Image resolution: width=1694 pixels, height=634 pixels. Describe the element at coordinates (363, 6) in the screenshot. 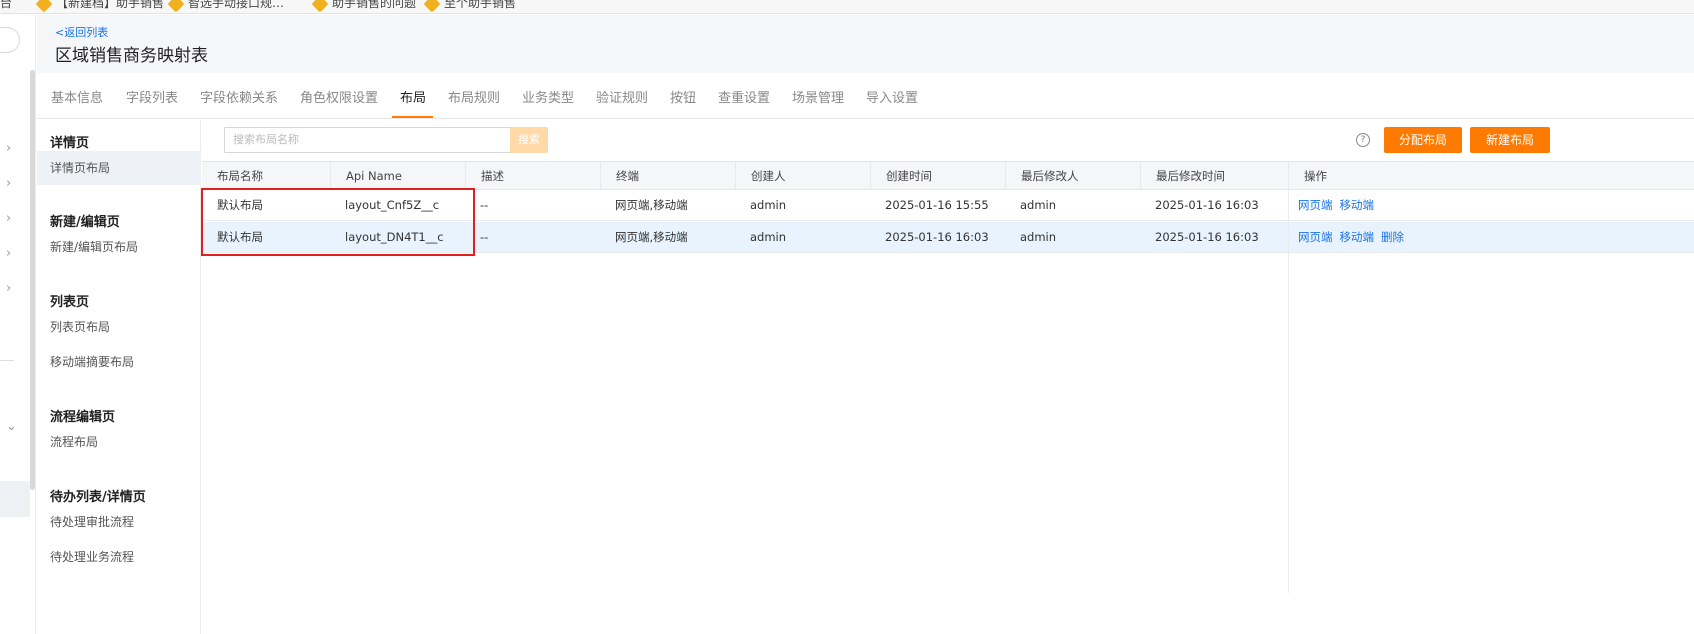

I see `bookmark-item: 助手销售的问题` at that location.